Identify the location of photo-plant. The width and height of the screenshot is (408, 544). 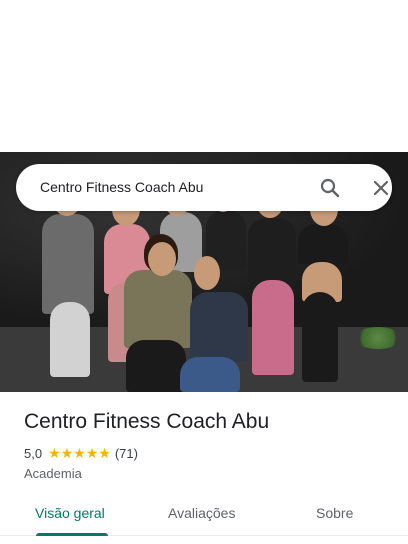
(378, 338).